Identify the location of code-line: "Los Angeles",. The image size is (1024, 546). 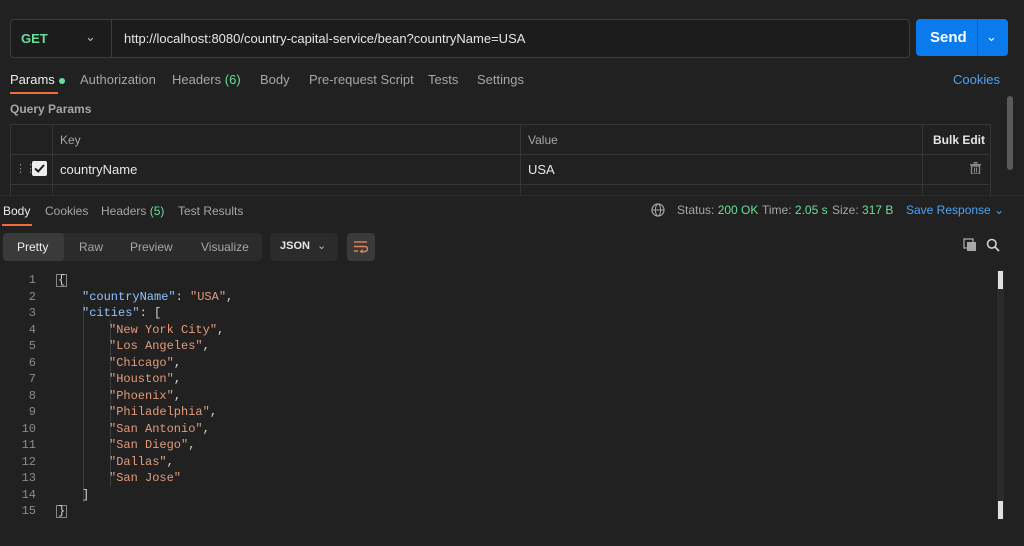
(159, 346).